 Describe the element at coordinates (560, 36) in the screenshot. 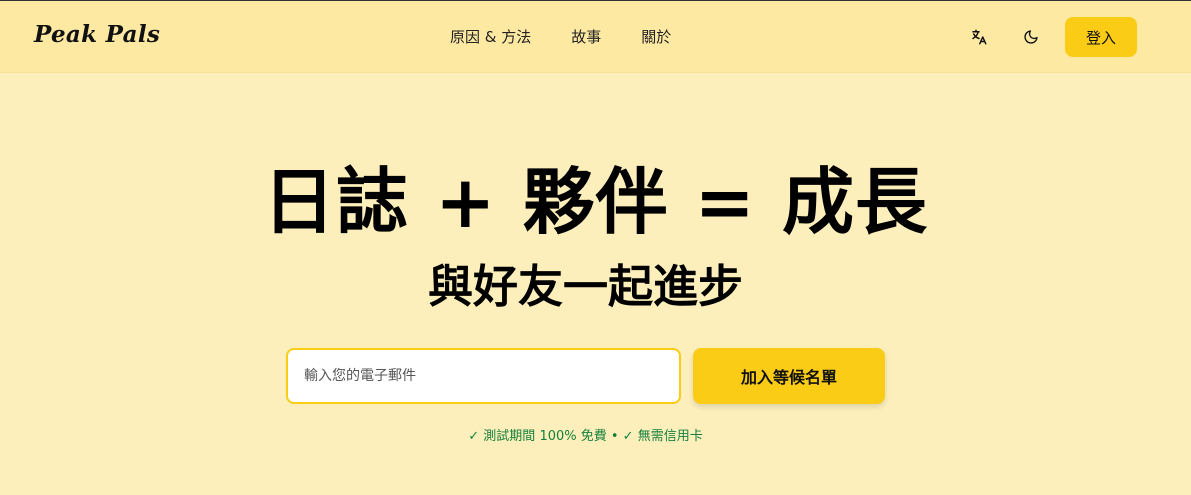

I see `main-nav: 原因 & 方法 故事 關於` at that location.